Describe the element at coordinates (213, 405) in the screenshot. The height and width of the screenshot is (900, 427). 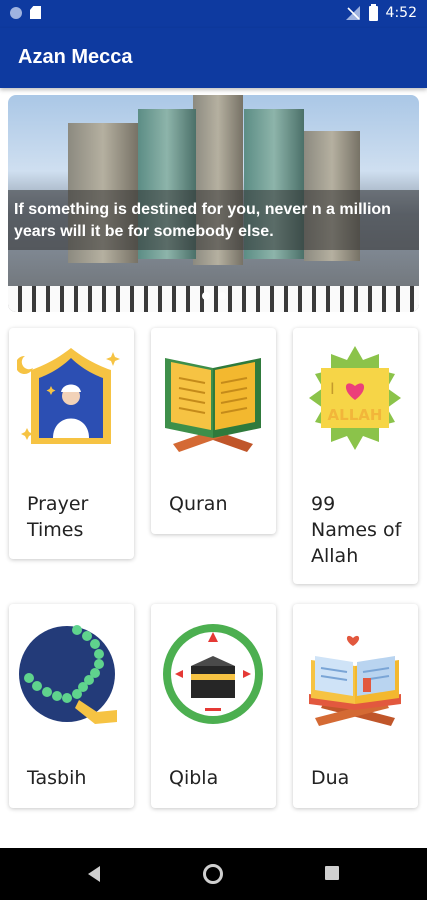
I see `quran-book-icon` at that location.